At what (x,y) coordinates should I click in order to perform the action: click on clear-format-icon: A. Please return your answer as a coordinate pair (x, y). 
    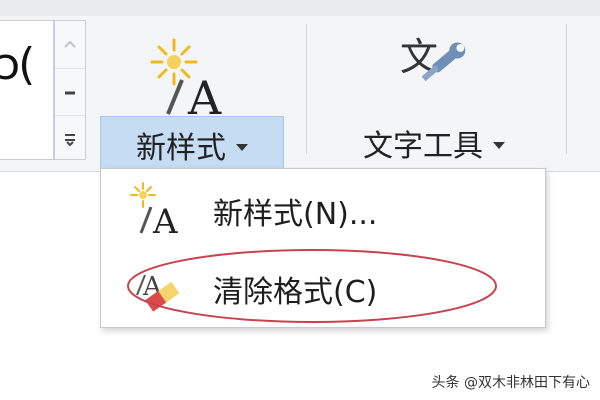
    Looking at the image, I should click on (158, 292).